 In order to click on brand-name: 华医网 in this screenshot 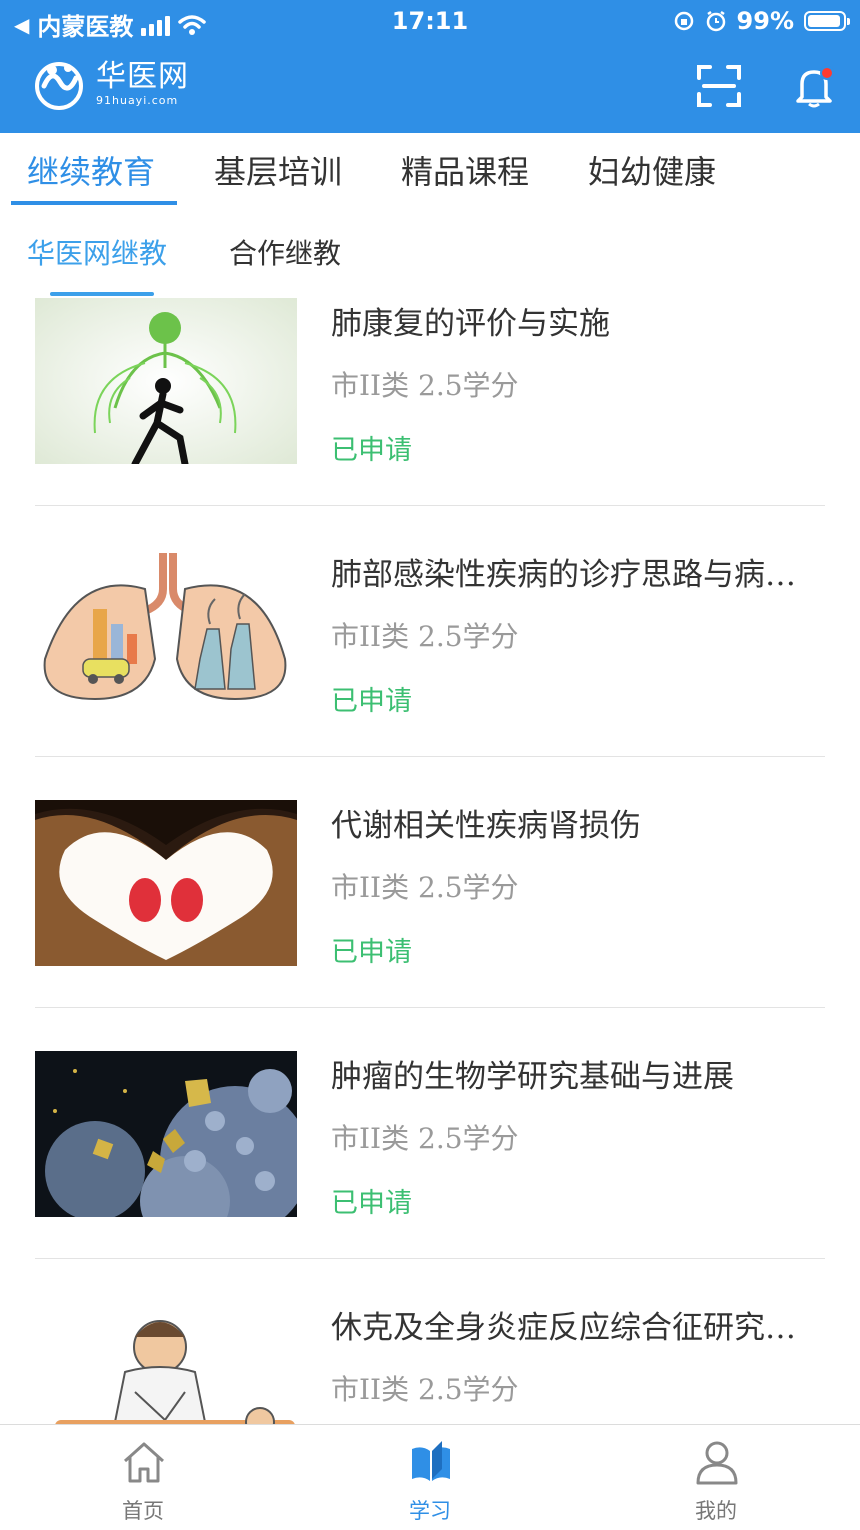, I will do `click(142, 76)`.